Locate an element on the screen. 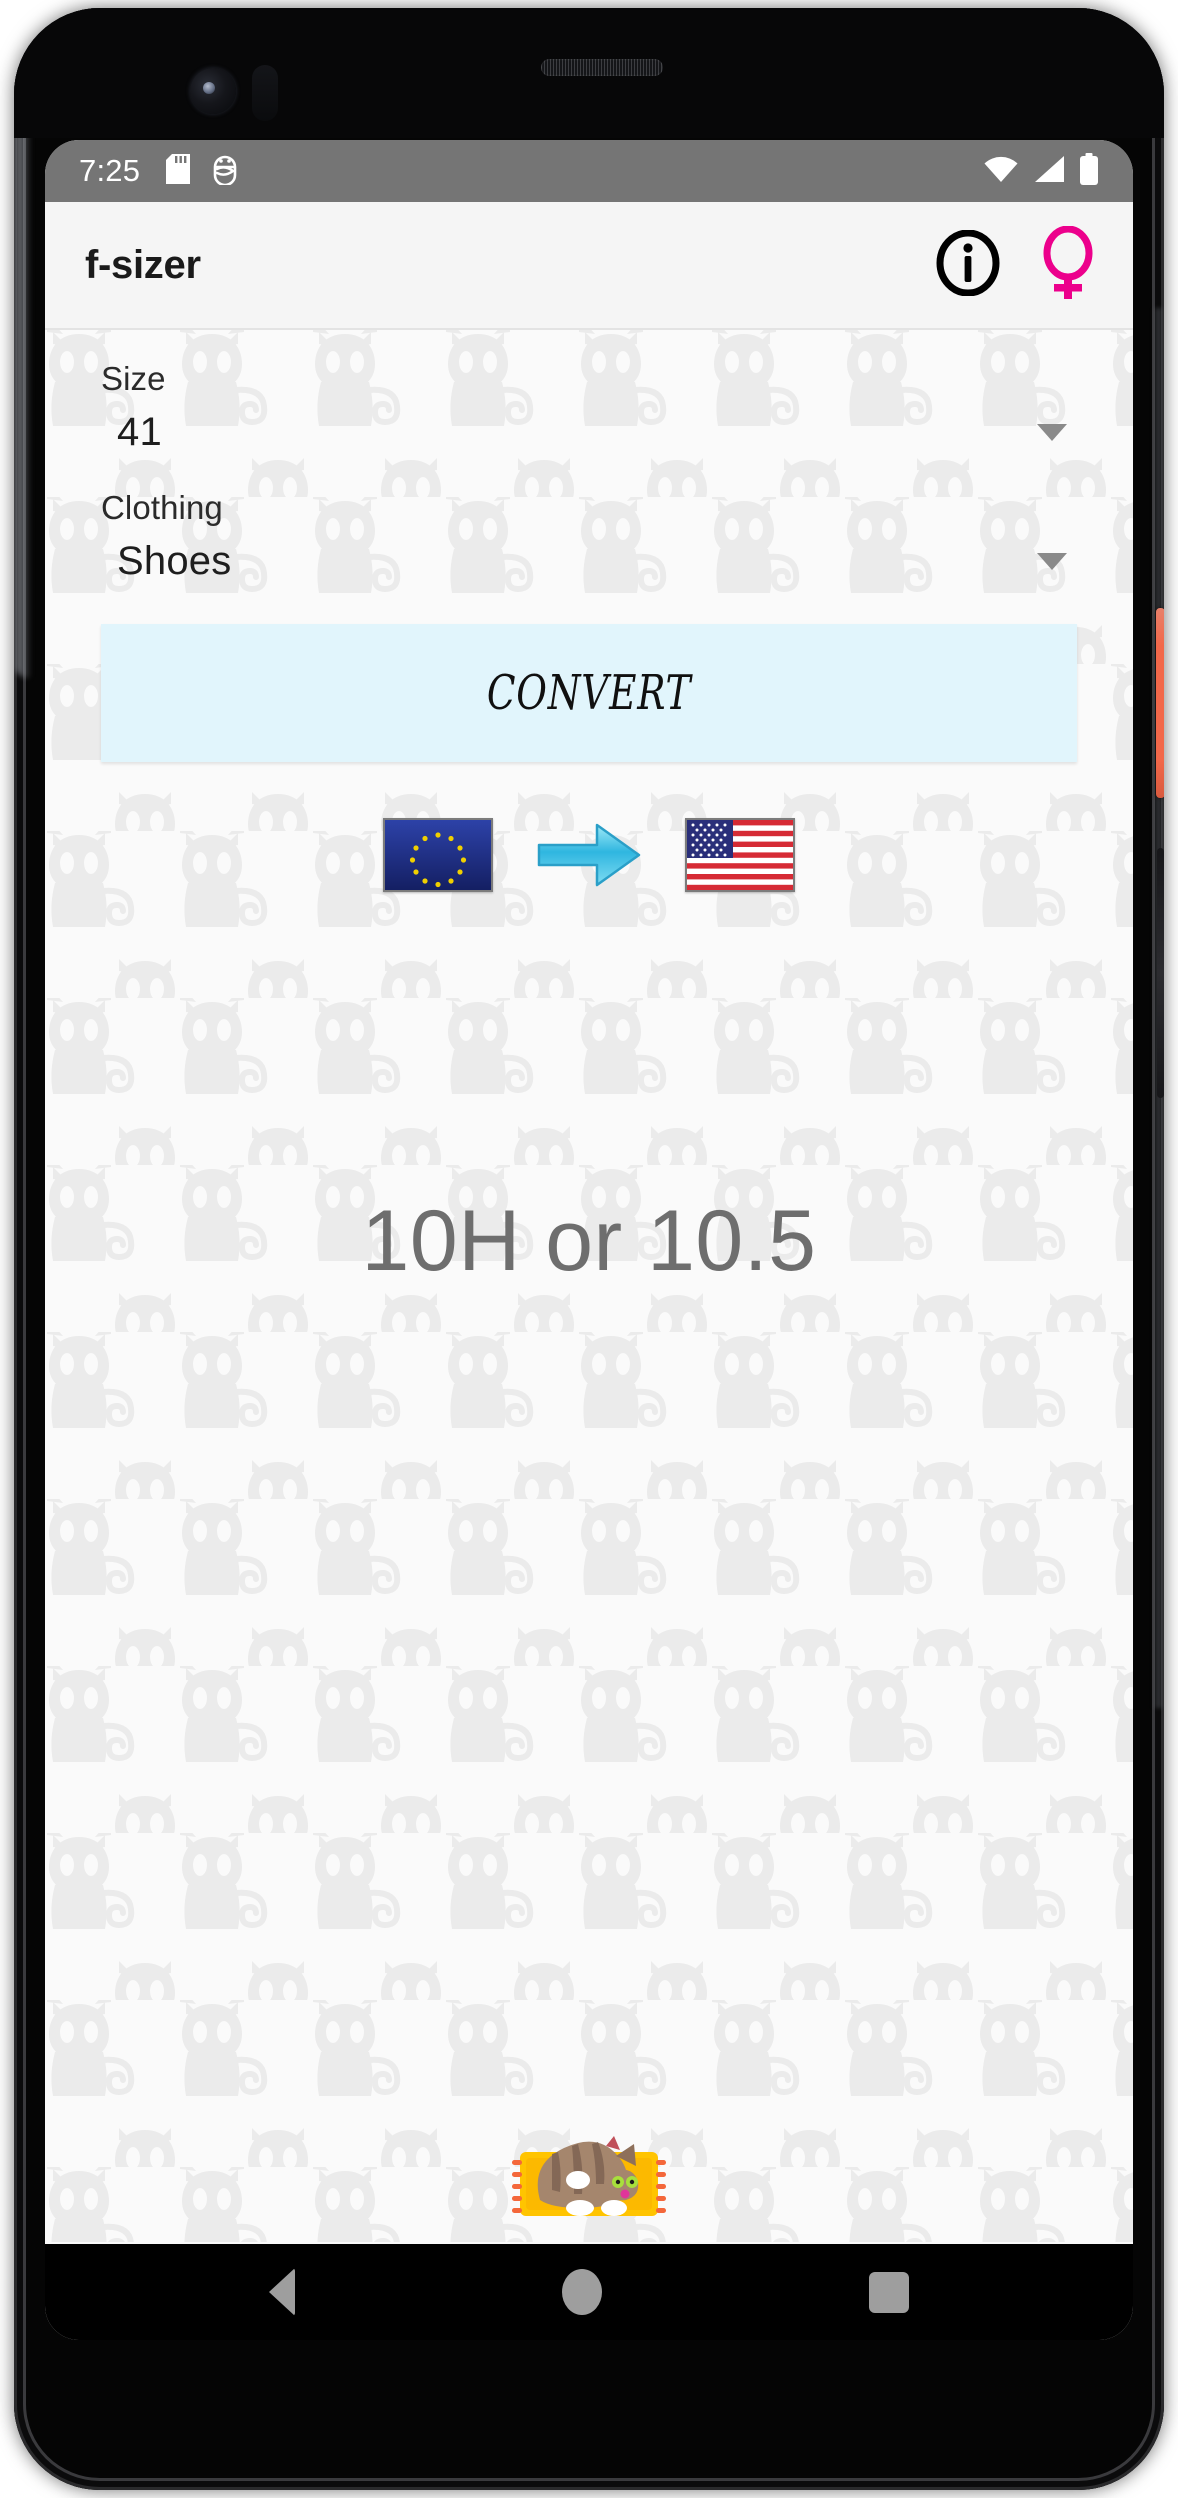  sleeping-cat-image is located at coordinates (589, 2166).